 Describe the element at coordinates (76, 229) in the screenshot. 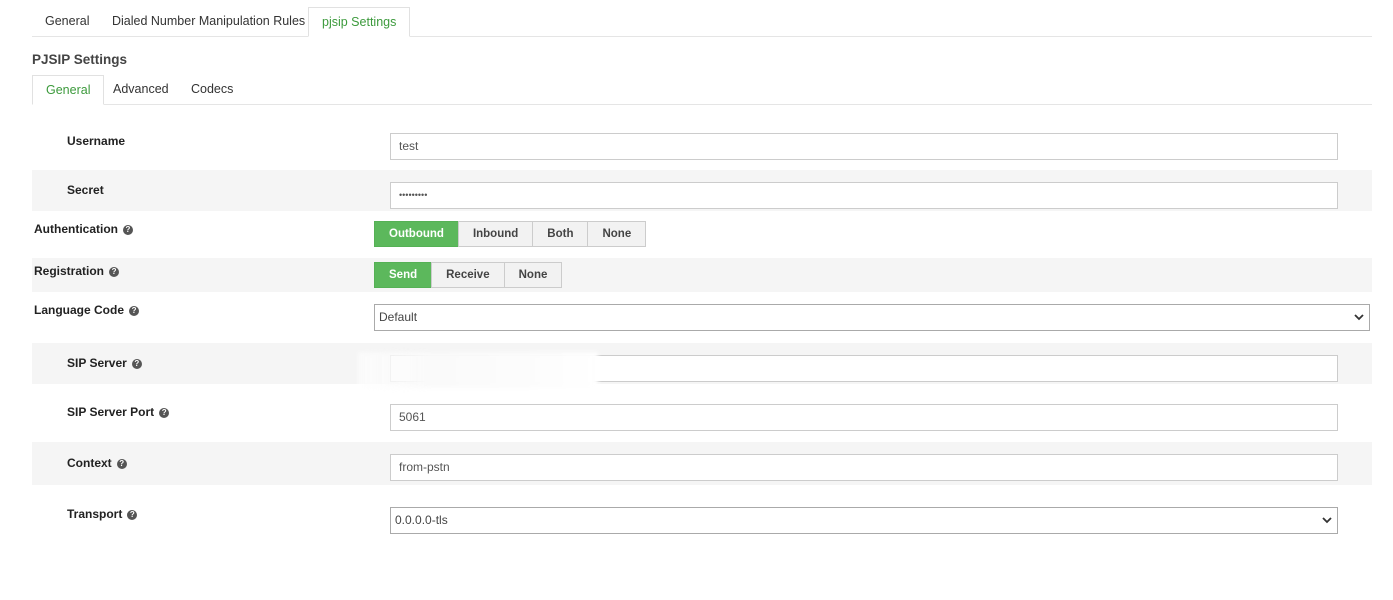

I see `authentication-label-text: Authentication` at that location.